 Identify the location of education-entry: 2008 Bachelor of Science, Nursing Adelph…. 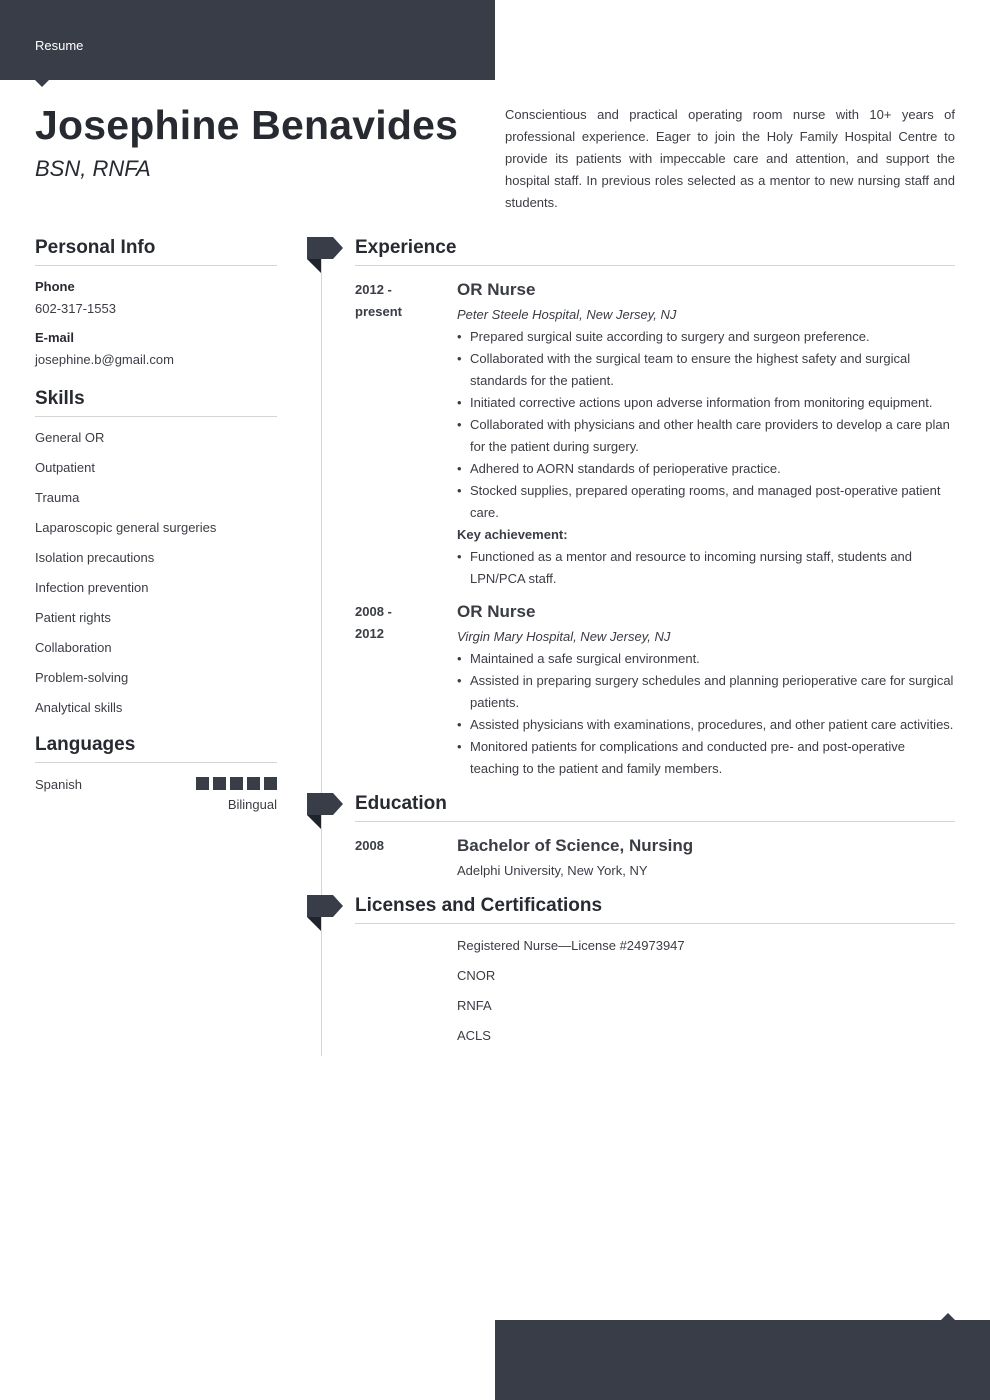
(655, 858).